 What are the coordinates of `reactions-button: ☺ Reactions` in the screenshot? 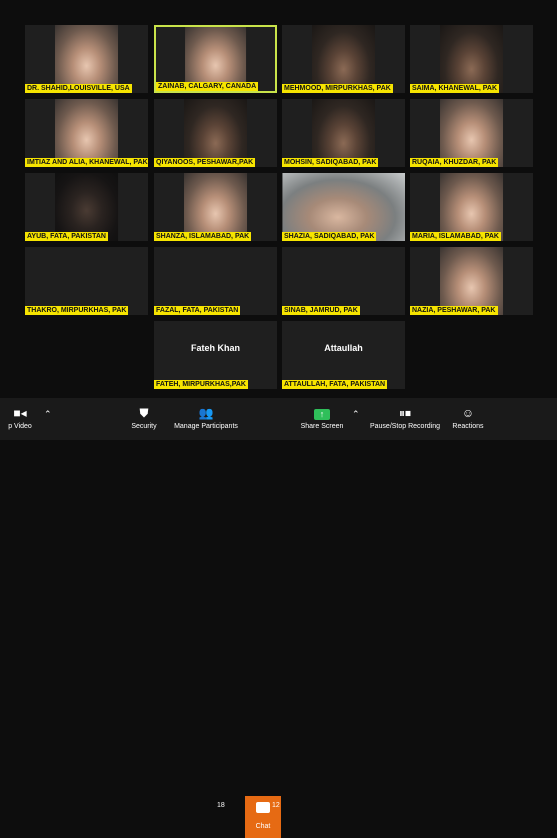 It's located at (468, 419).